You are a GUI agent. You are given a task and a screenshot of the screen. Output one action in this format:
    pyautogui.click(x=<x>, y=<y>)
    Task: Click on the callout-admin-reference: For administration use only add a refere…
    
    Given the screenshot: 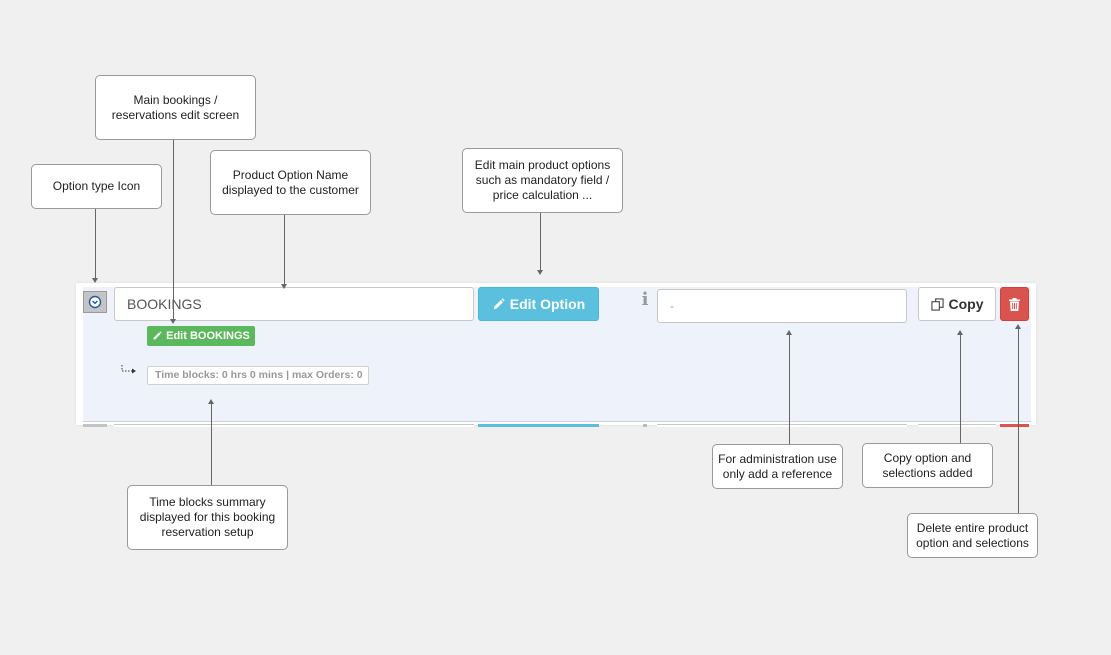 What is the action you would take?
    pyautogui.click(x=777, y=466)
    